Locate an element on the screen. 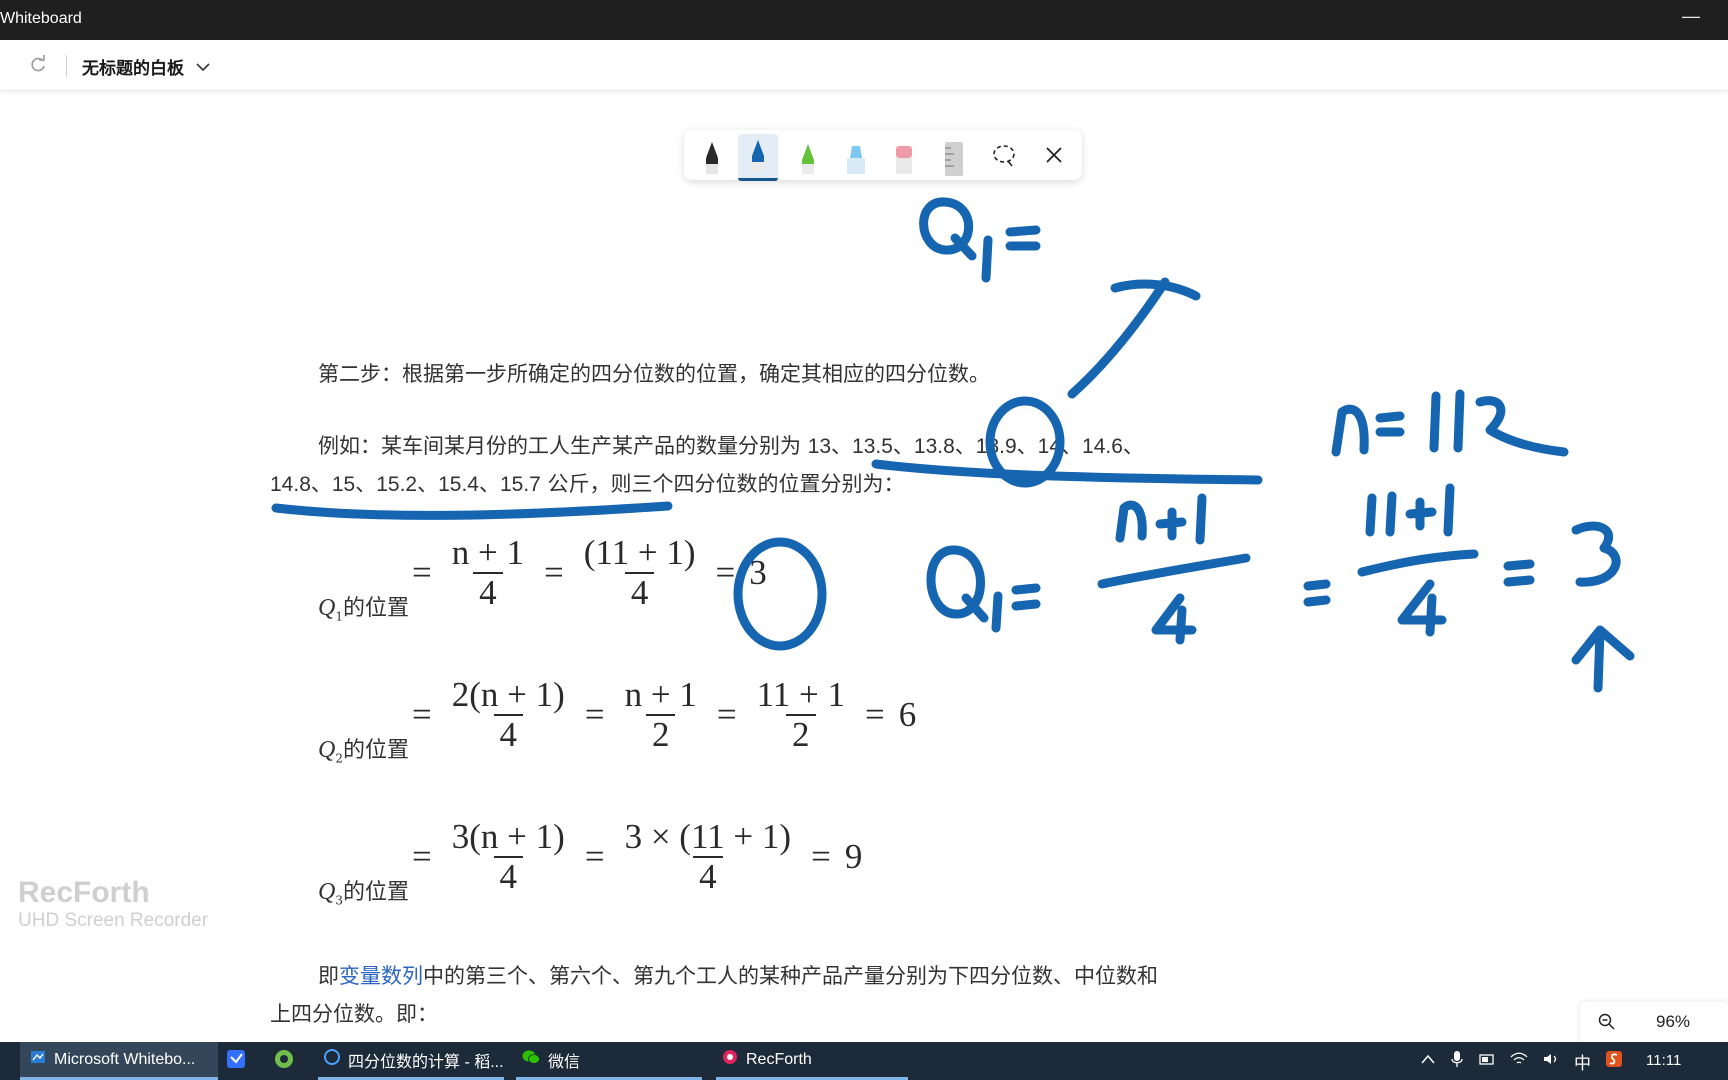 The height and width of the screenshot is (1080, 1728). q3-result: 9 is located at coordinates (853, 856).